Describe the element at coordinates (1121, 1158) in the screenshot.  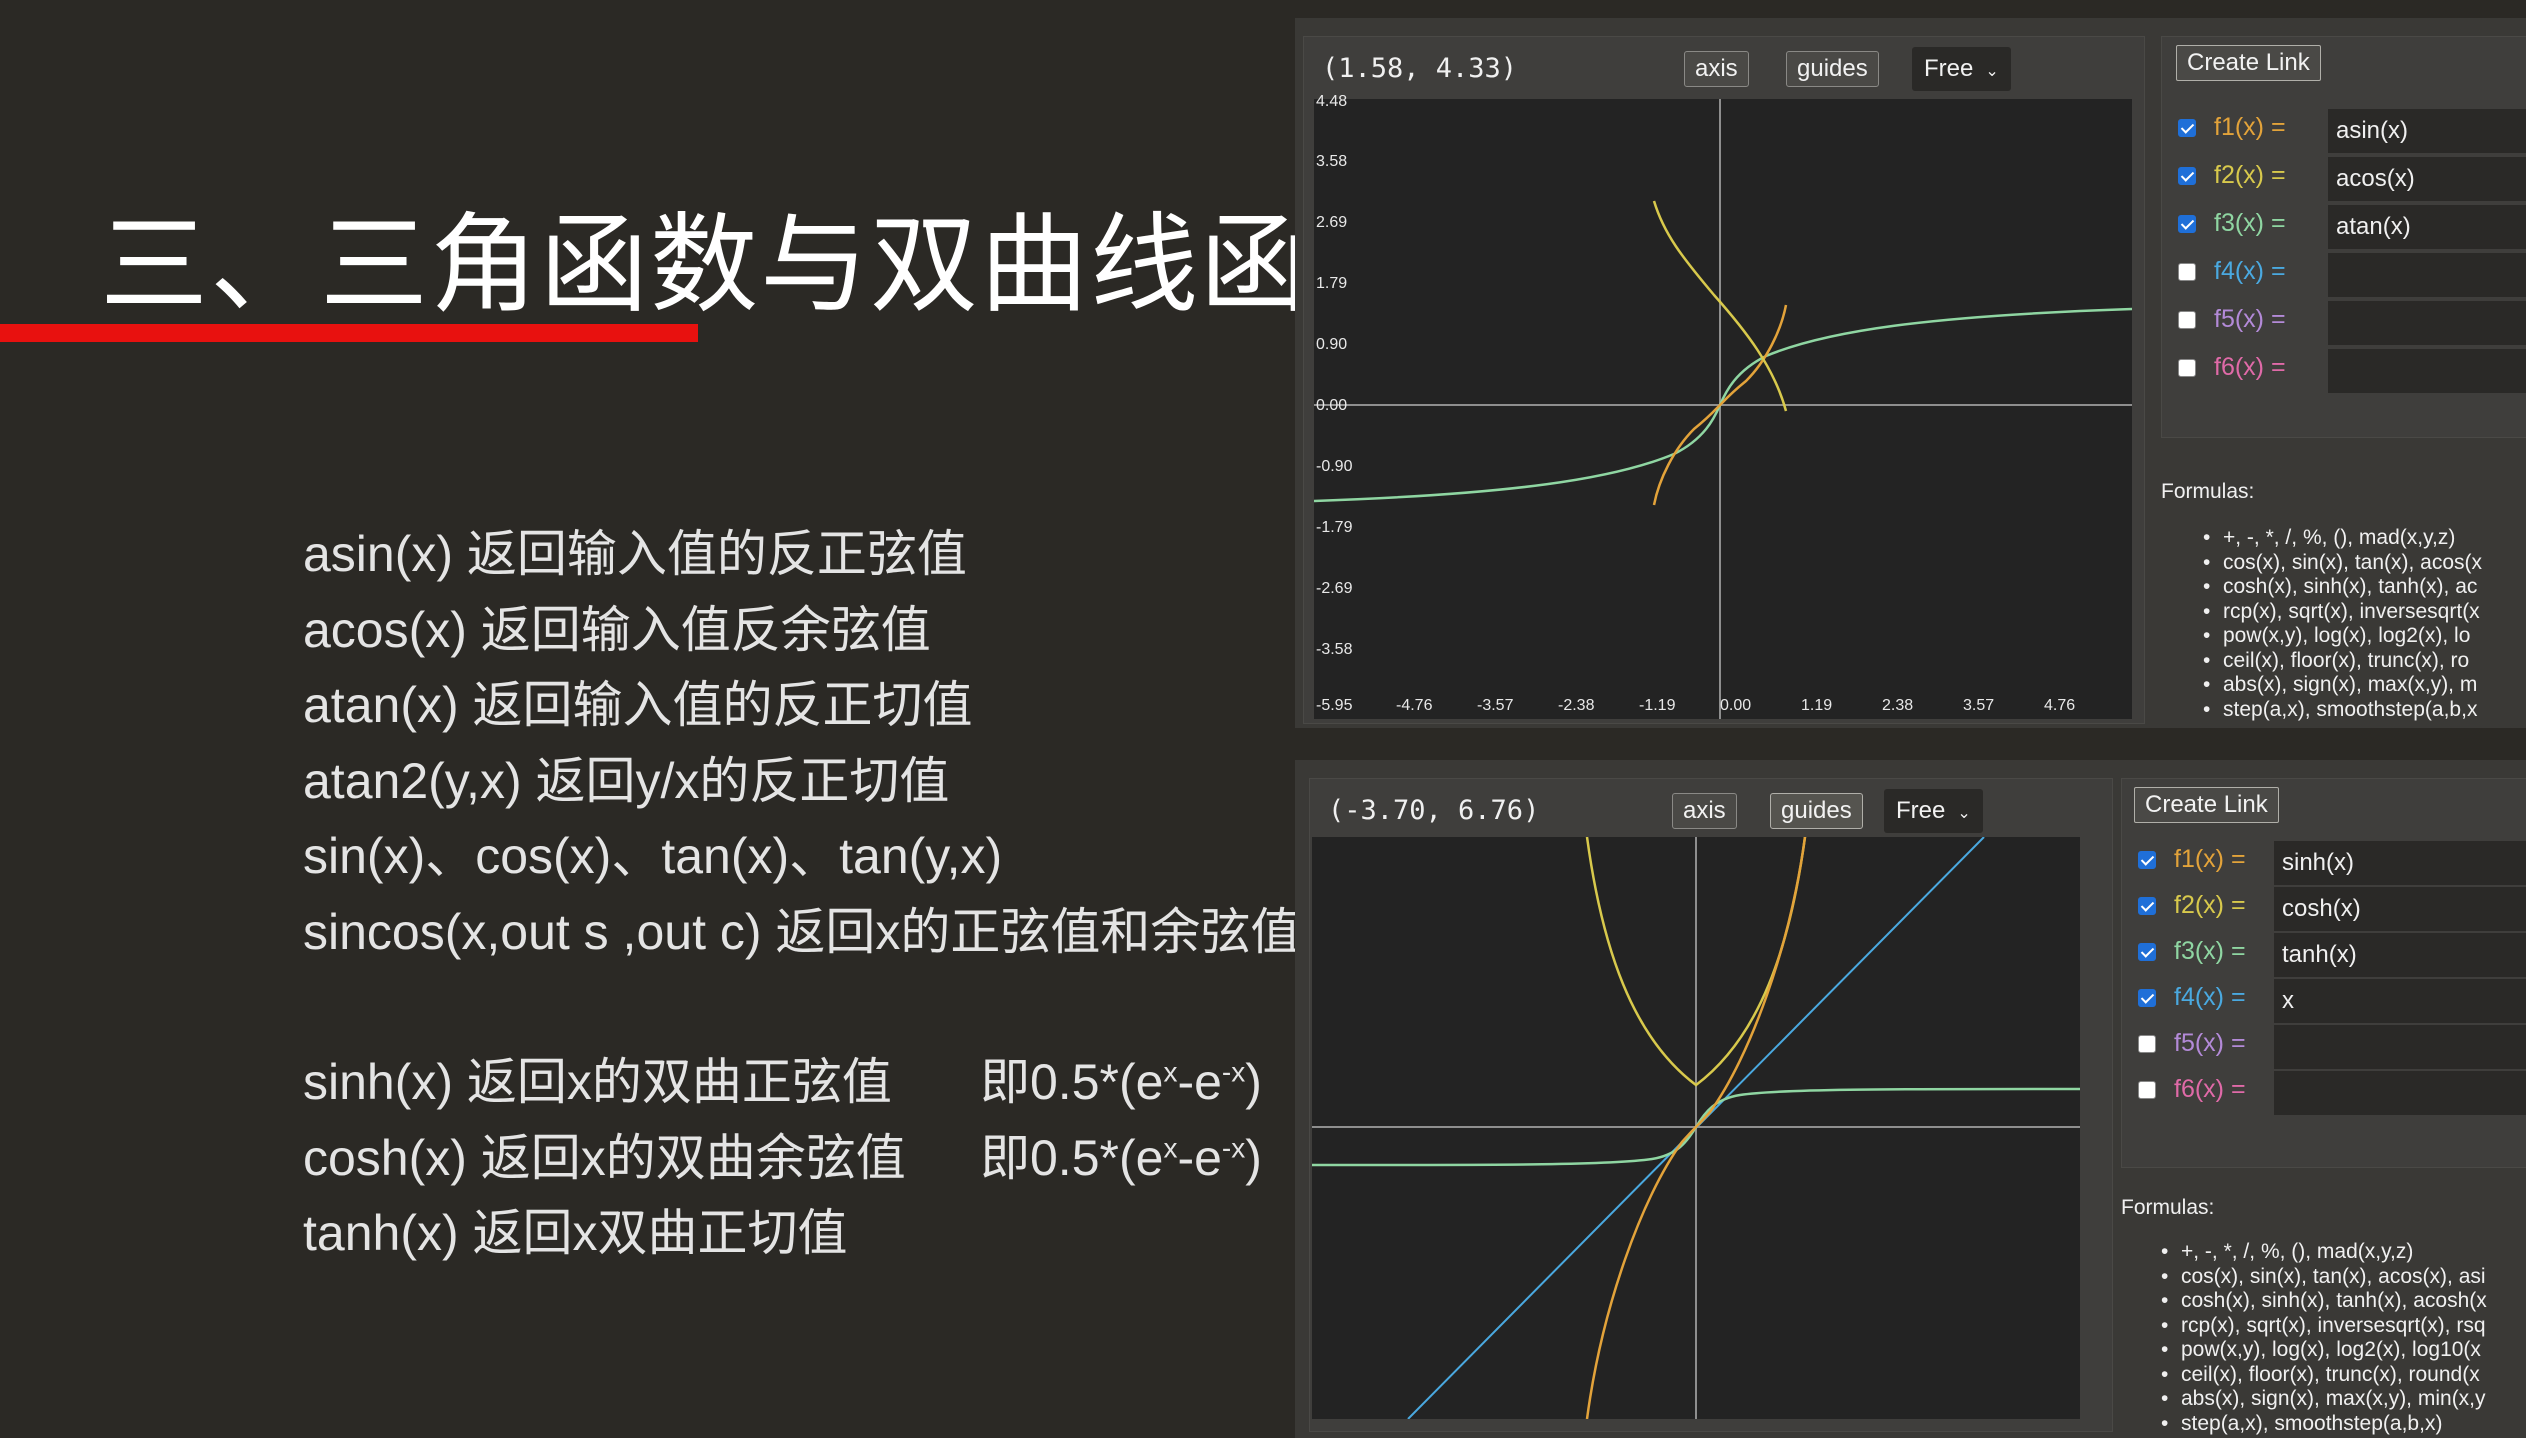
I see `cosh-formula: 即0.5*(ex-e-x)` at that location.